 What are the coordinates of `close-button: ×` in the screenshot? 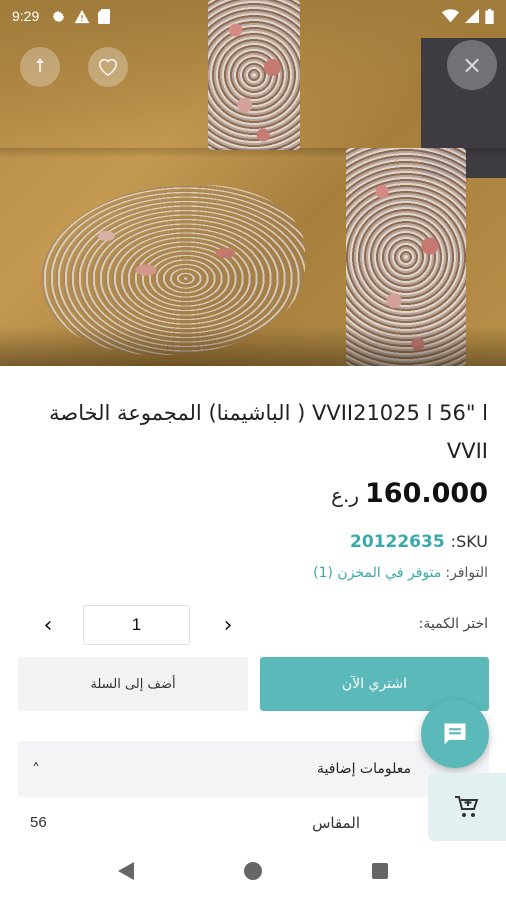 It's located at (472, 65).